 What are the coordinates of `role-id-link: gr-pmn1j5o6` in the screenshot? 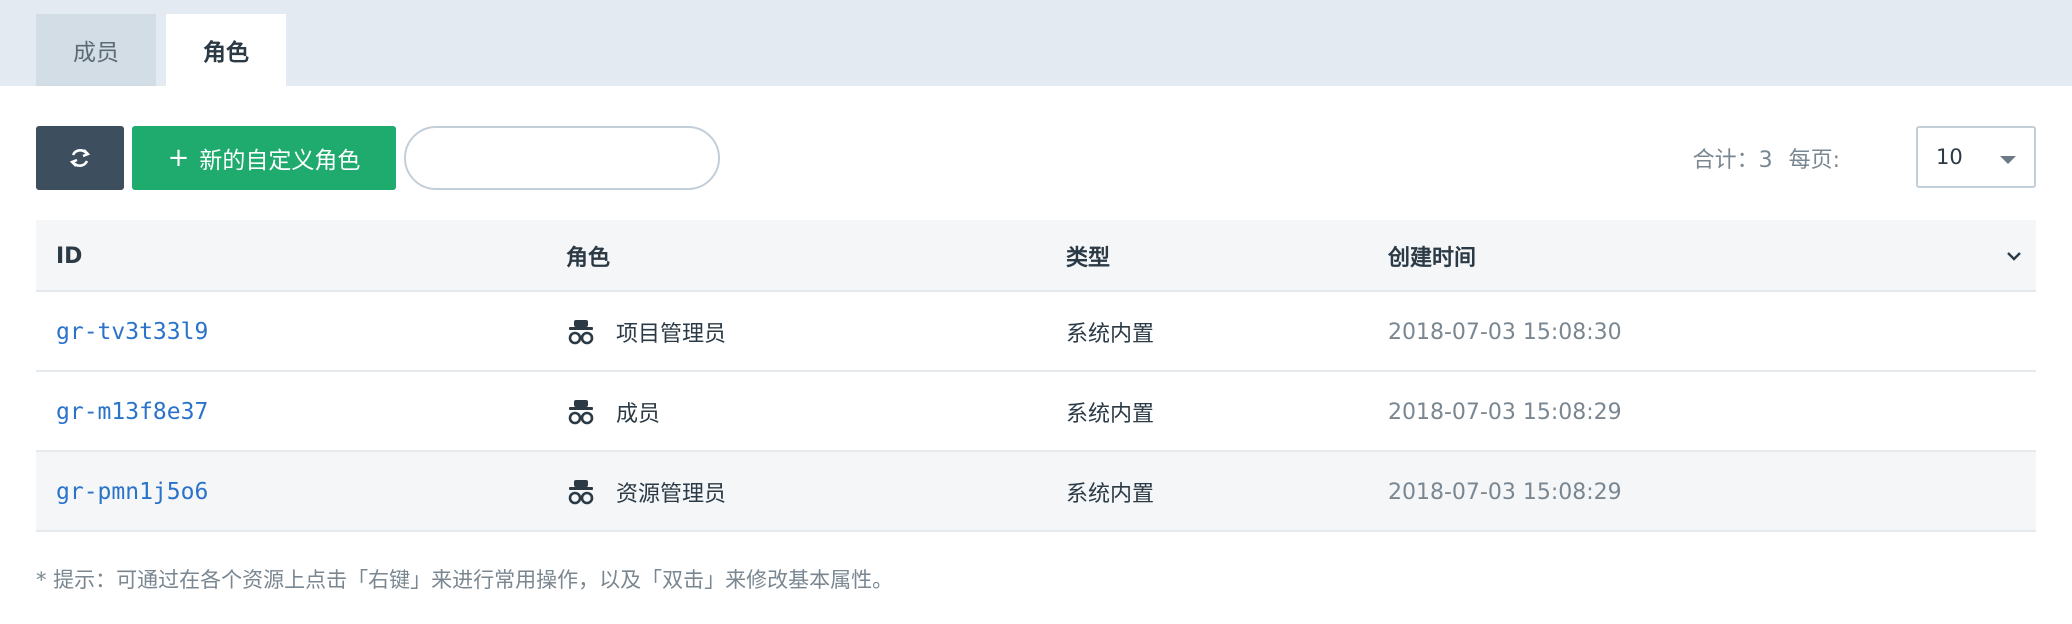 It's located at (132, 492).